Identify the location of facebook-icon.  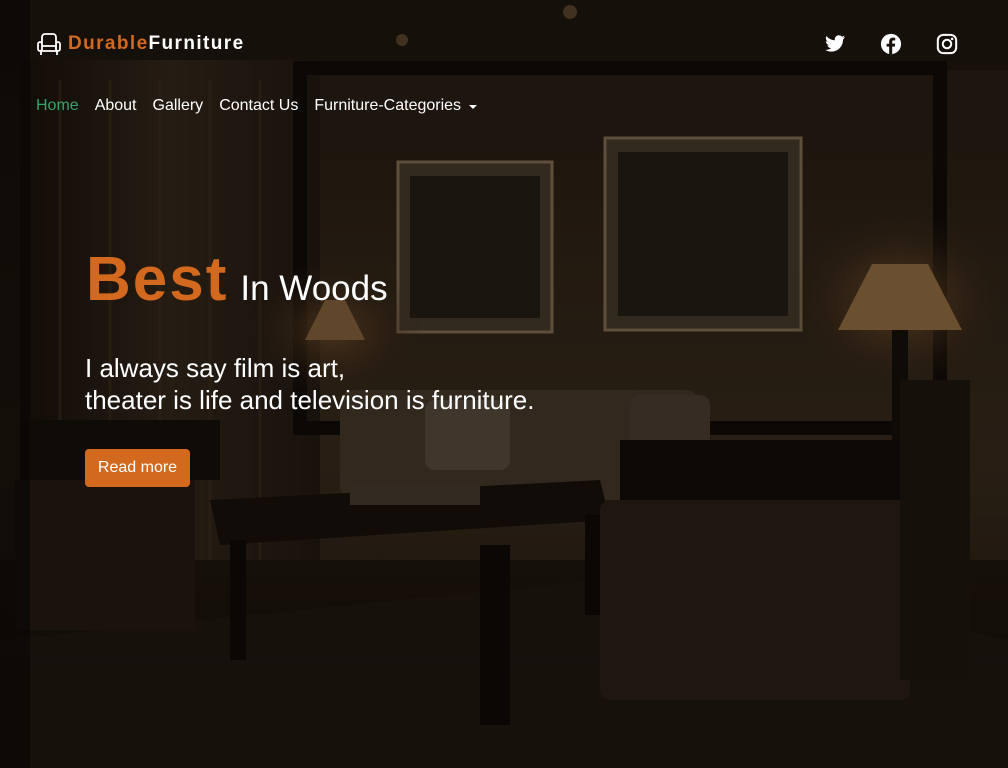
(891, 44).